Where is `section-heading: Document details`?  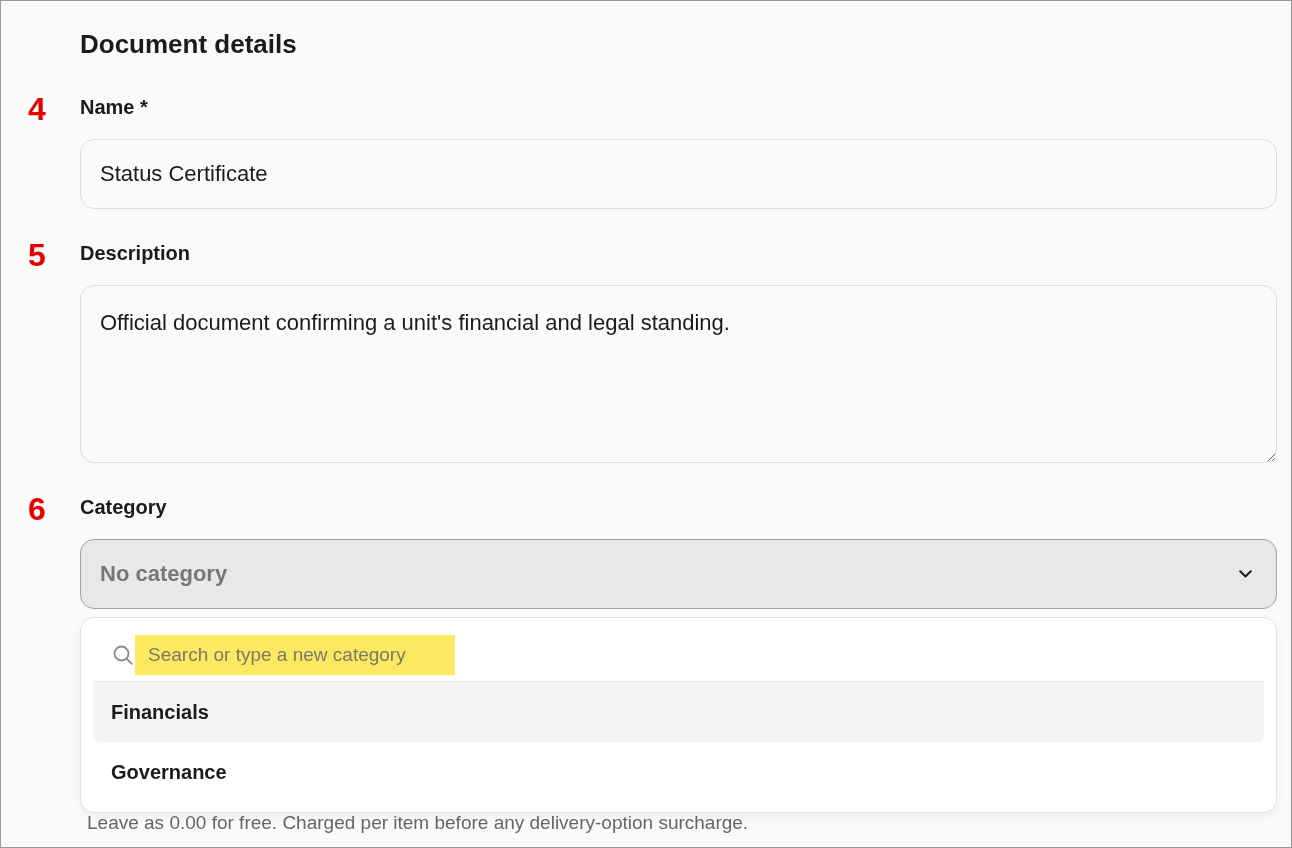
section-heading: Document details is located at coordinates (188, 44).